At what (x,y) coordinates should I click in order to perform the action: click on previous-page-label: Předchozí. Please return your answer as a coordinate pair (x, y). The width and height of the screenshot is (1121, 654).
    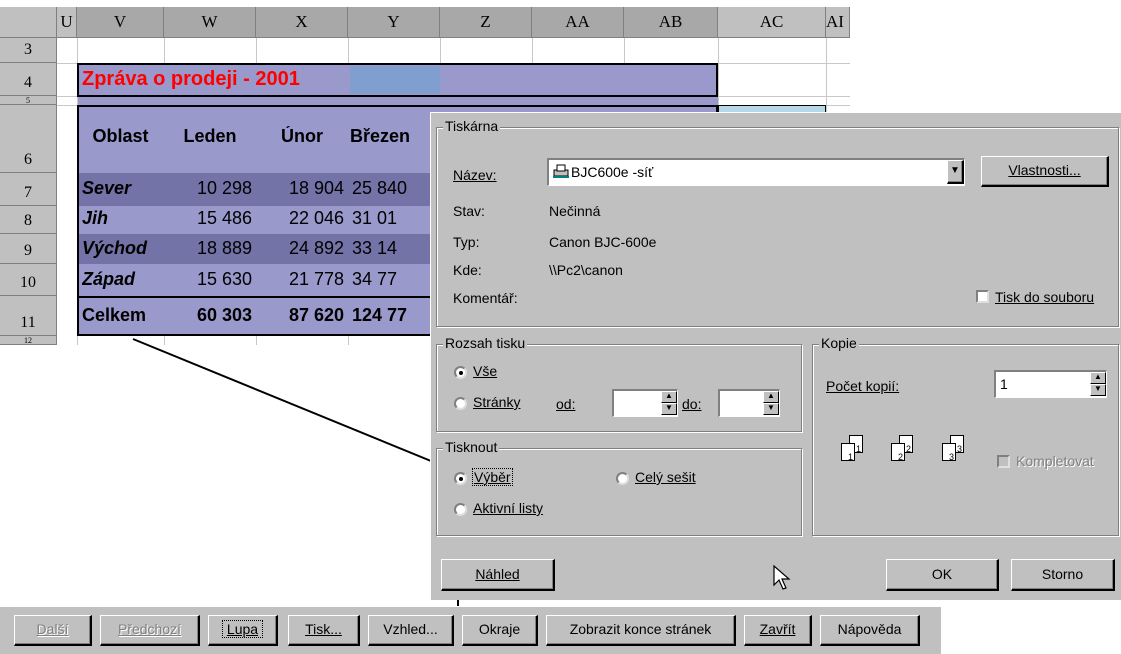
    Looking at the image, I should click on (149, 629).